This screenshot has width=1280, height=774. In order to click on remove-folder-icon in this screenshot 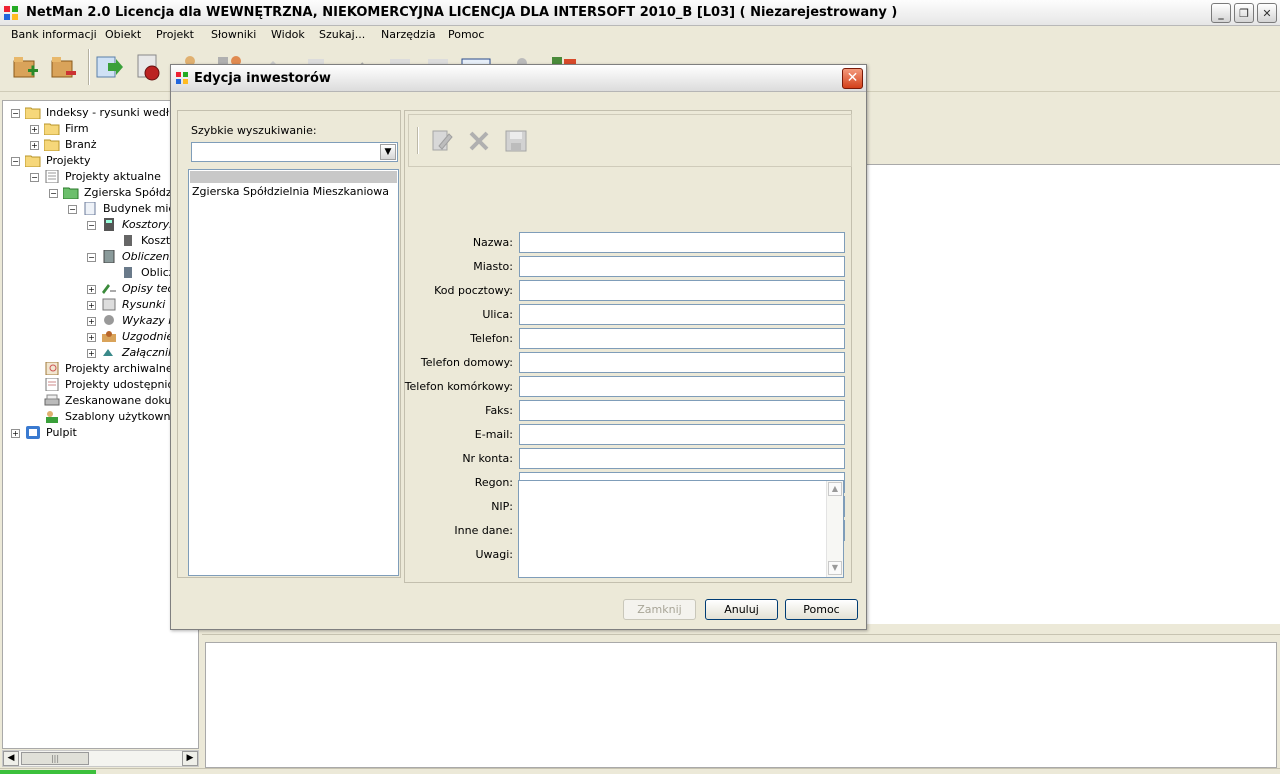, I will do `click(64, 67)`.